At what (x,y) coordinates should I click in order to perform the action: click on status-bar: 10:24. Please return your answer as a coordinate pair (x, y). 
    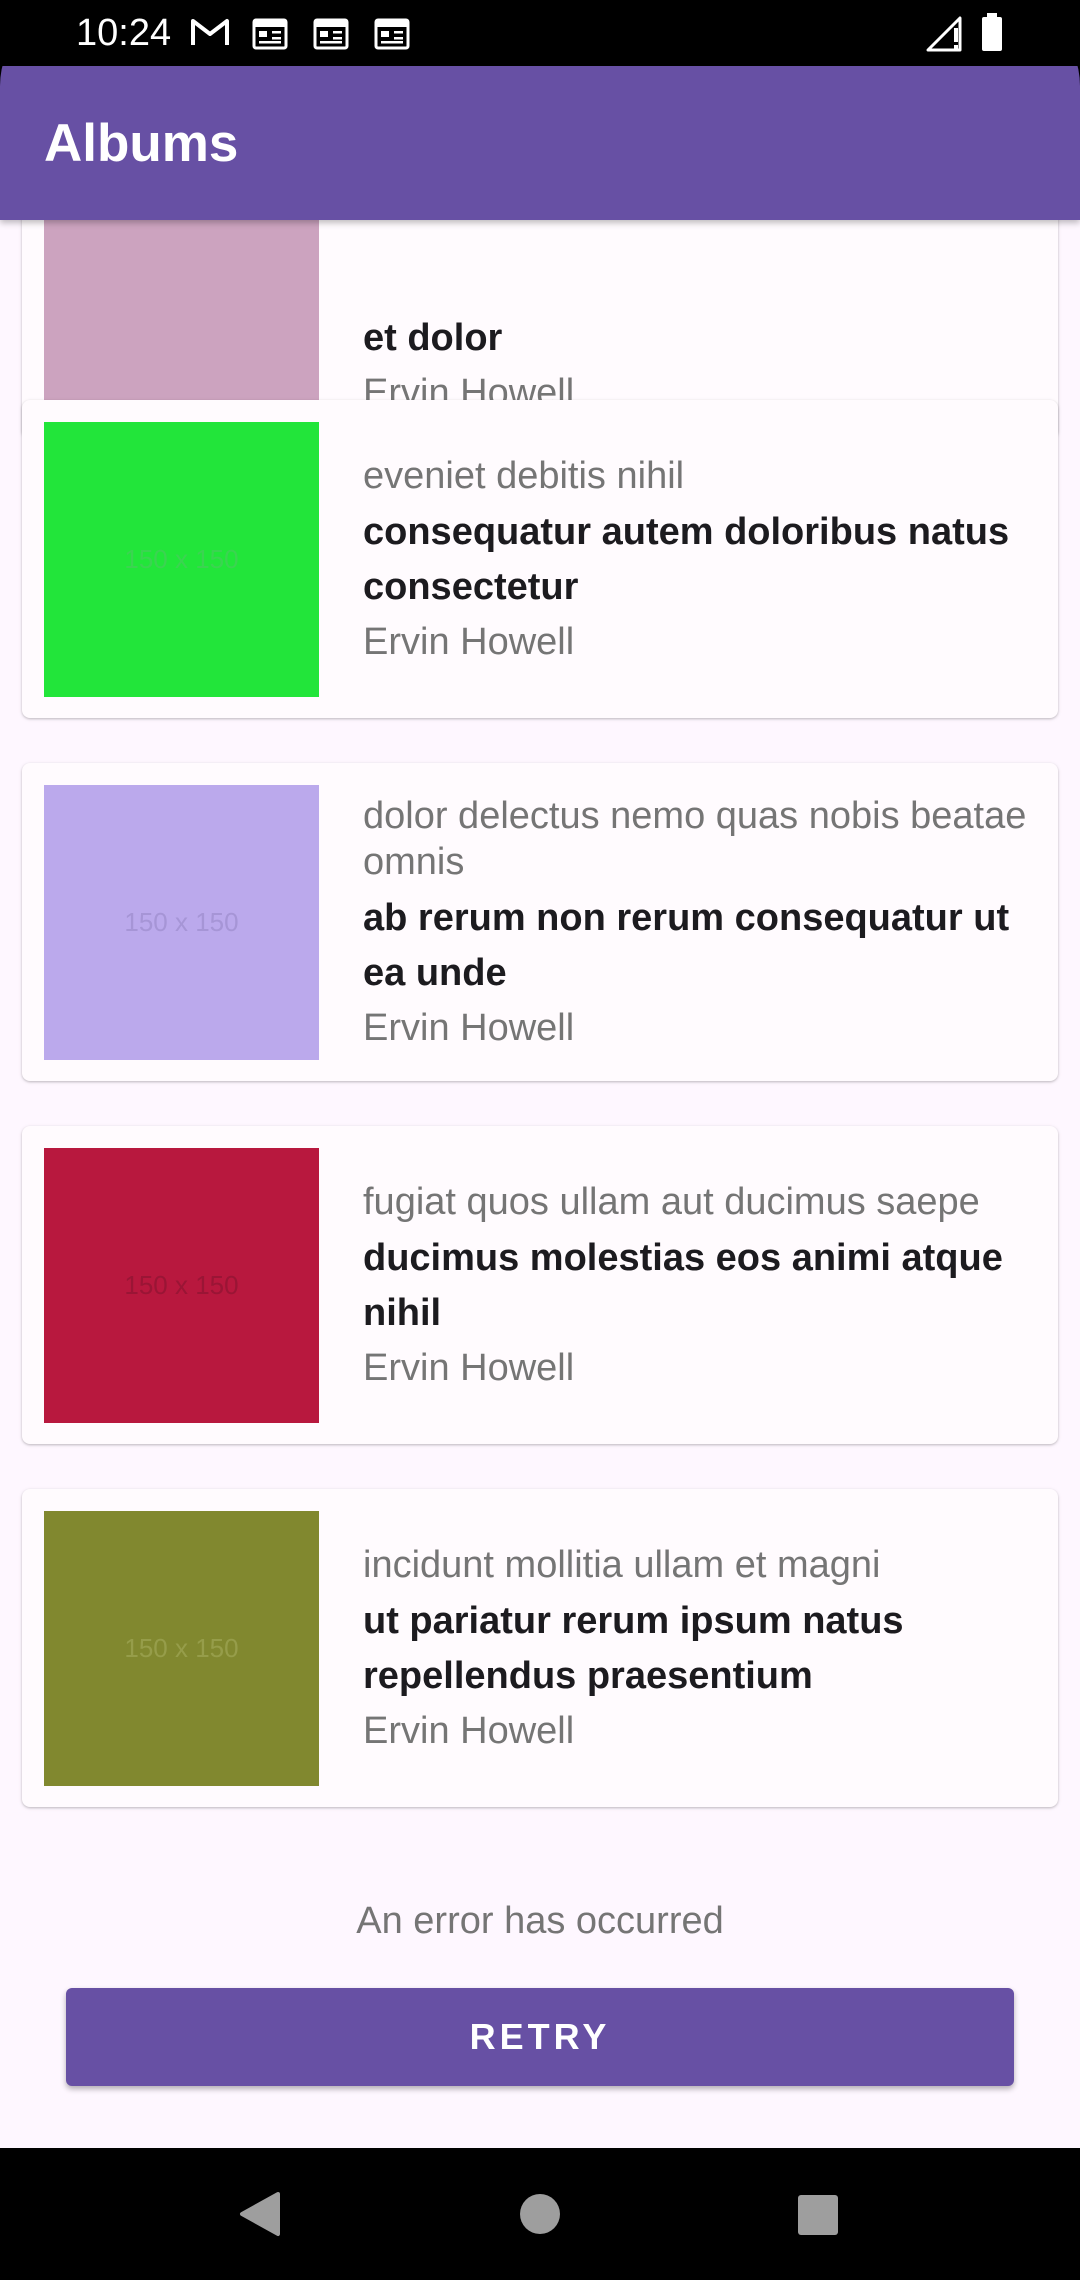
    Looking at the image, I should click on (540, 33).